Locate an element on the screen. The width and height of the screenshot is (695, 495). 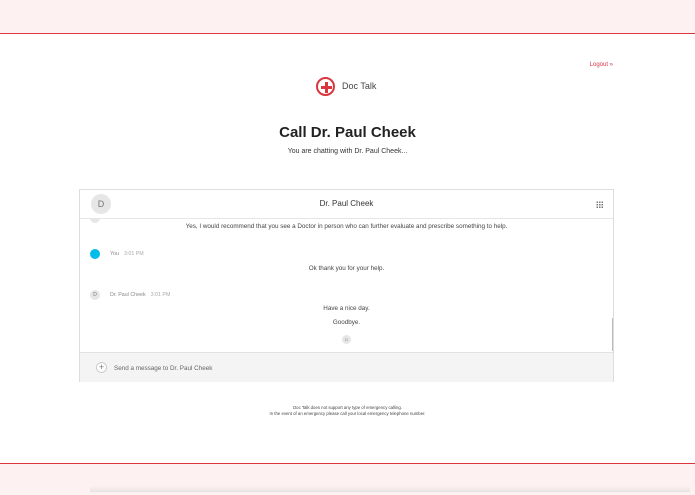
chat-header: D Dr. Paul Cheek is located at coordinates (346, 204).